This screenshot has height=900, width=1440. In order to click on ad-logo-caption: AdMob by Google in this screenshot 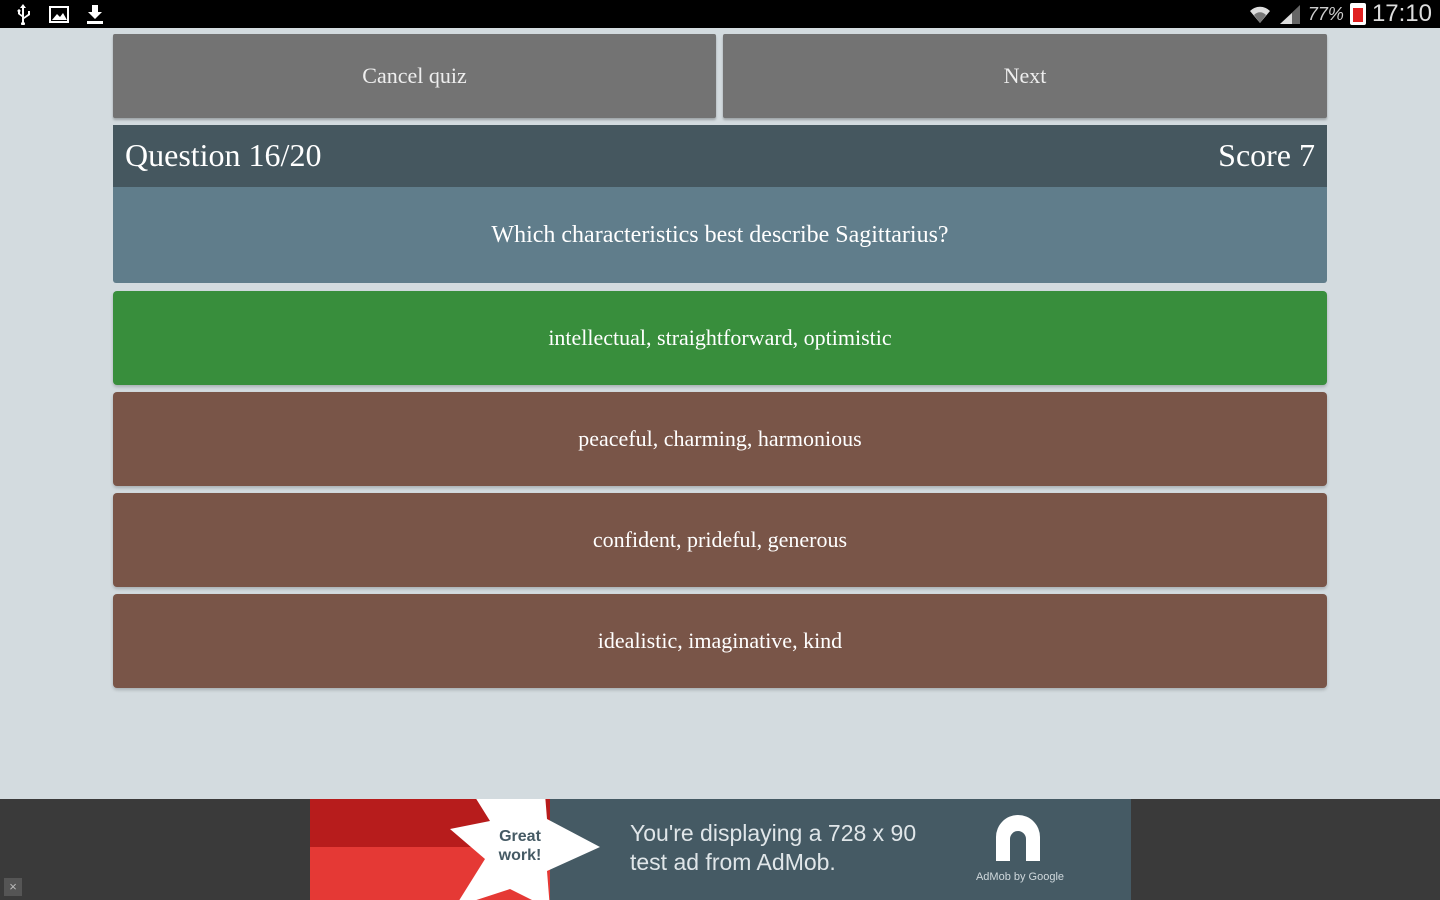, I will do `click(1020, 877)`.